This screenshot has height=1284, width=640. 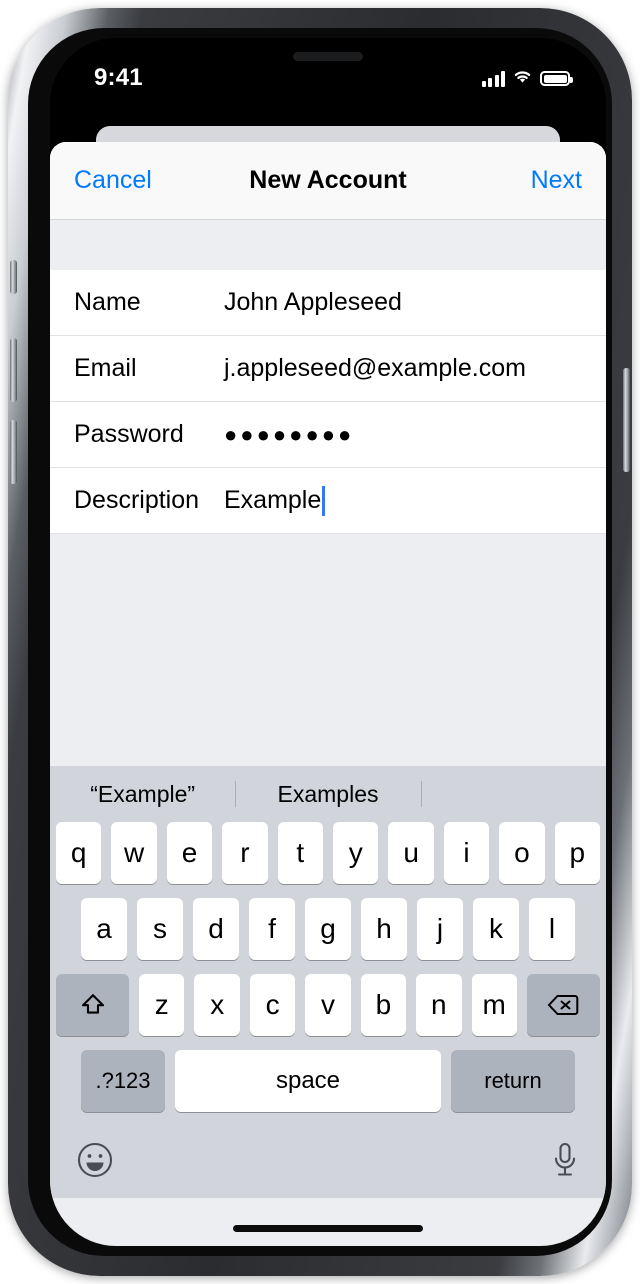 I want to click on notch, so click(x=412, y=54).